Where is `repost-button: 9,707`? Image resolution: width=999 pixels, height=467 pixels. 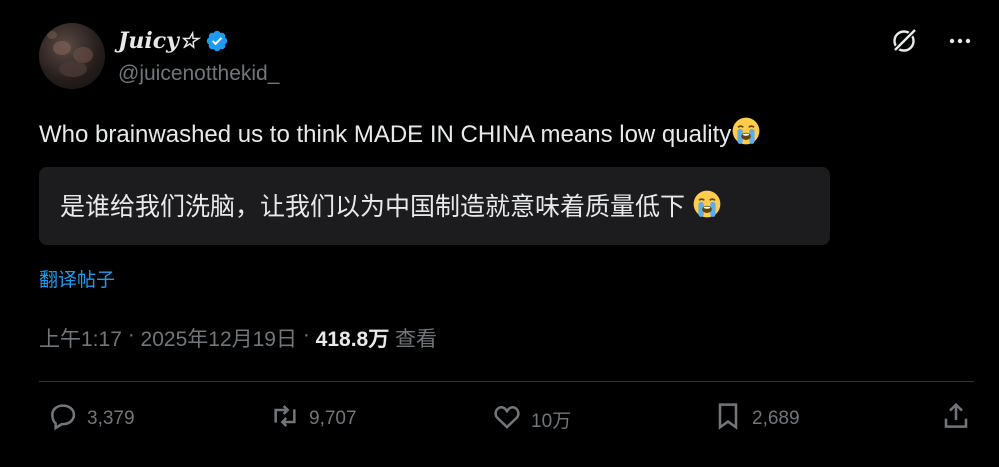 repost-button: 9,707 is located at coordinates (313, 419).